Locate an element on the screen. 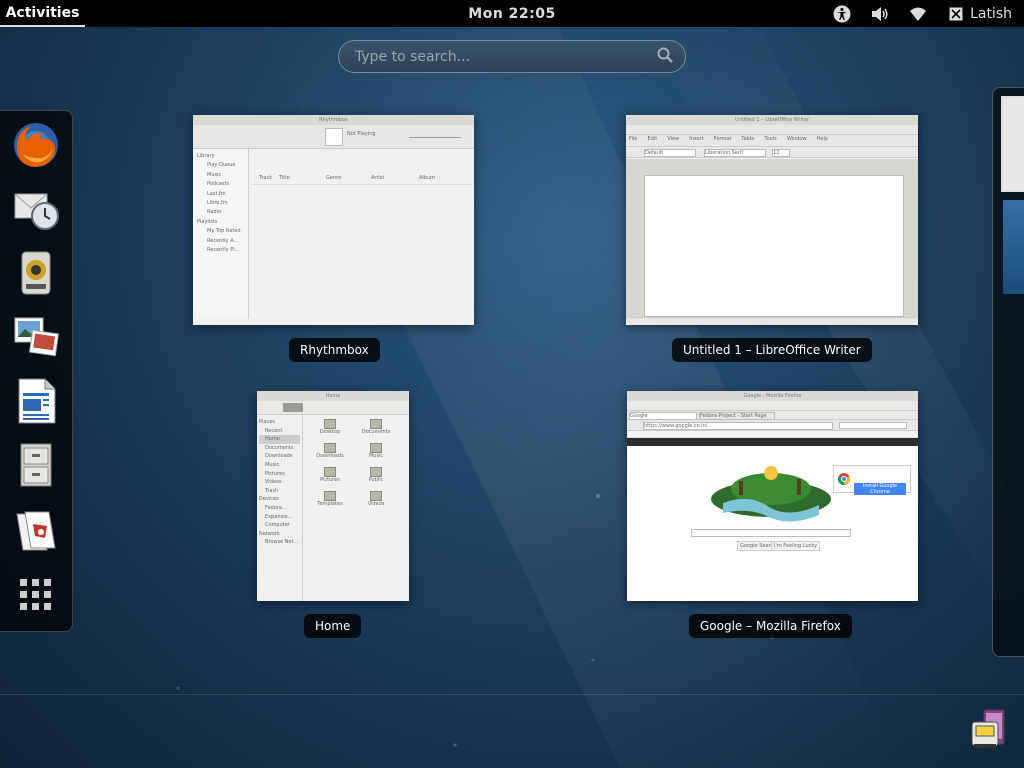 The width and height of the screenshot is (1024, 768). search-icon is located at coordinates (665, 57).